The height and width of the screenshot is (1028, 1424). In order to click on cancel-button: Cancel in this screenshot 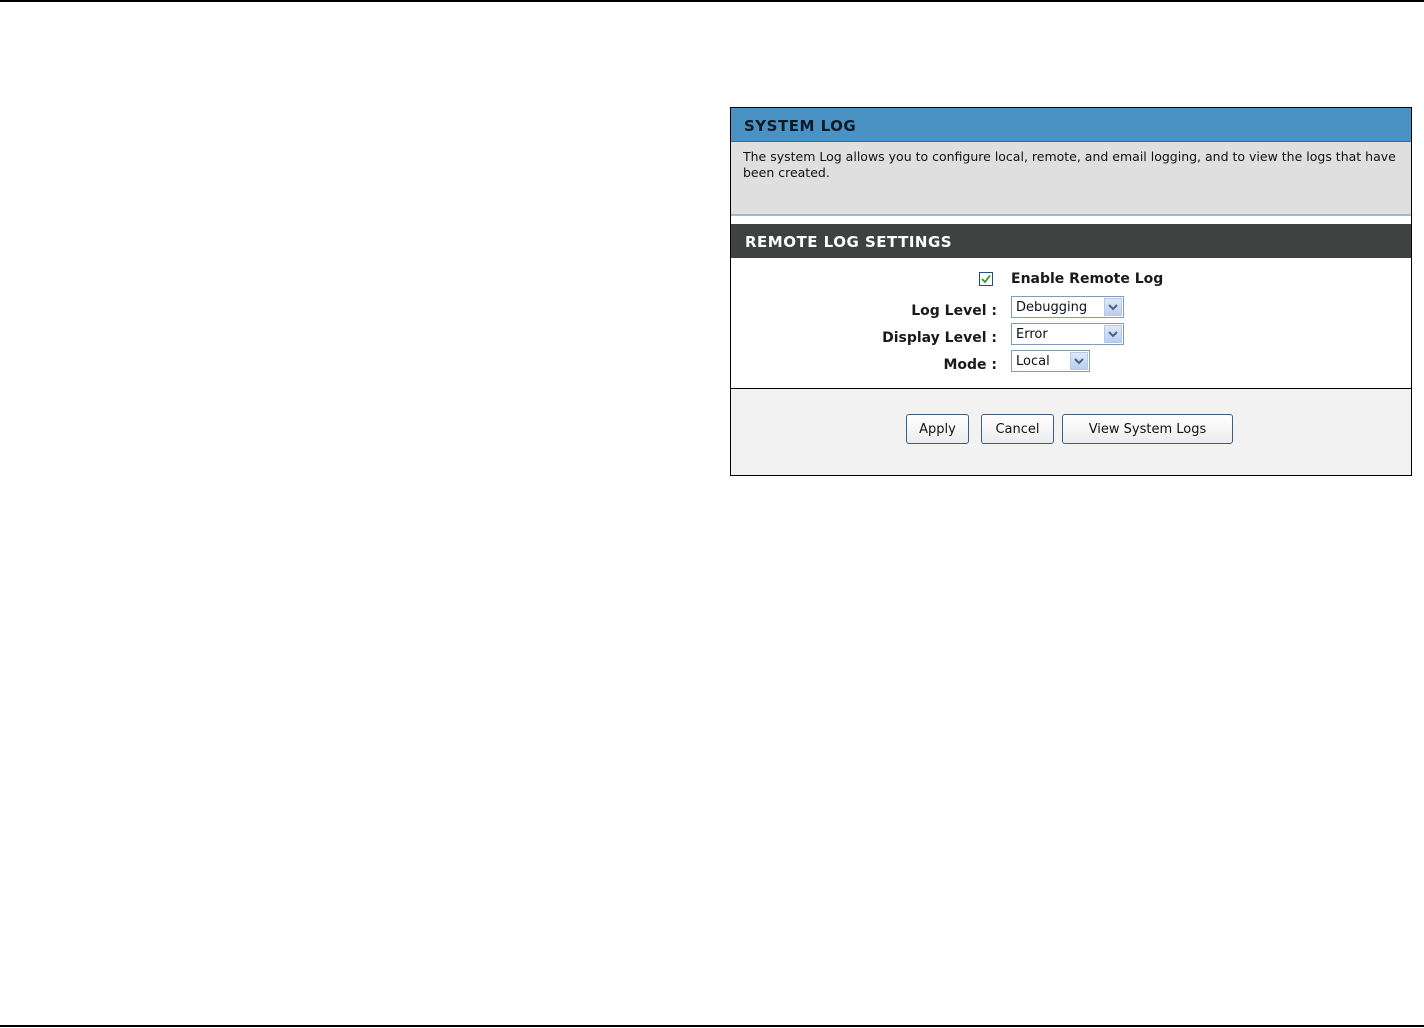, I will do `click(1017, 429)`.